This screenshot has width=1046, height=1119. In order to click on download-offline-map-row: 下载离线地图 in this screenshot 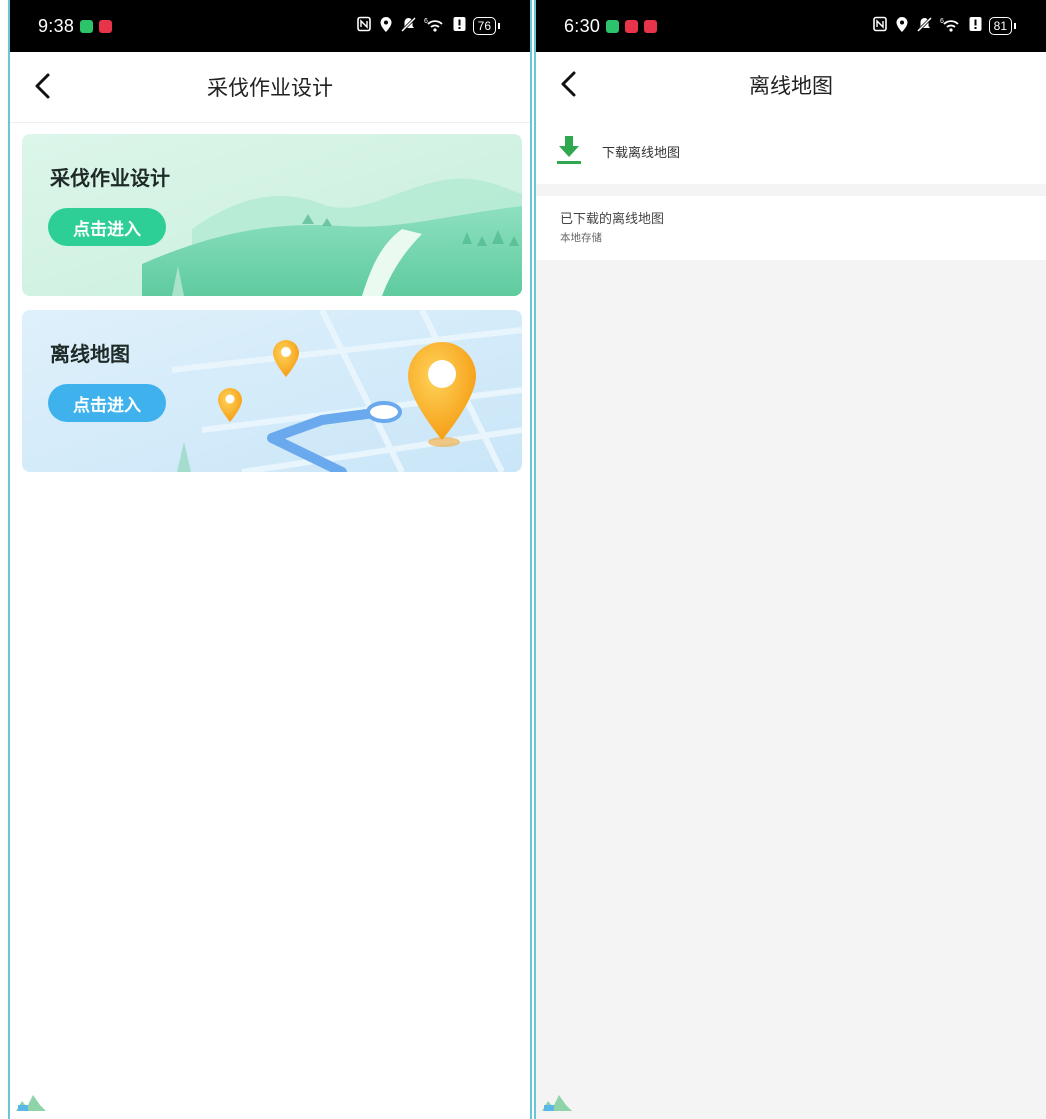, I will do `click(791, 151)`.